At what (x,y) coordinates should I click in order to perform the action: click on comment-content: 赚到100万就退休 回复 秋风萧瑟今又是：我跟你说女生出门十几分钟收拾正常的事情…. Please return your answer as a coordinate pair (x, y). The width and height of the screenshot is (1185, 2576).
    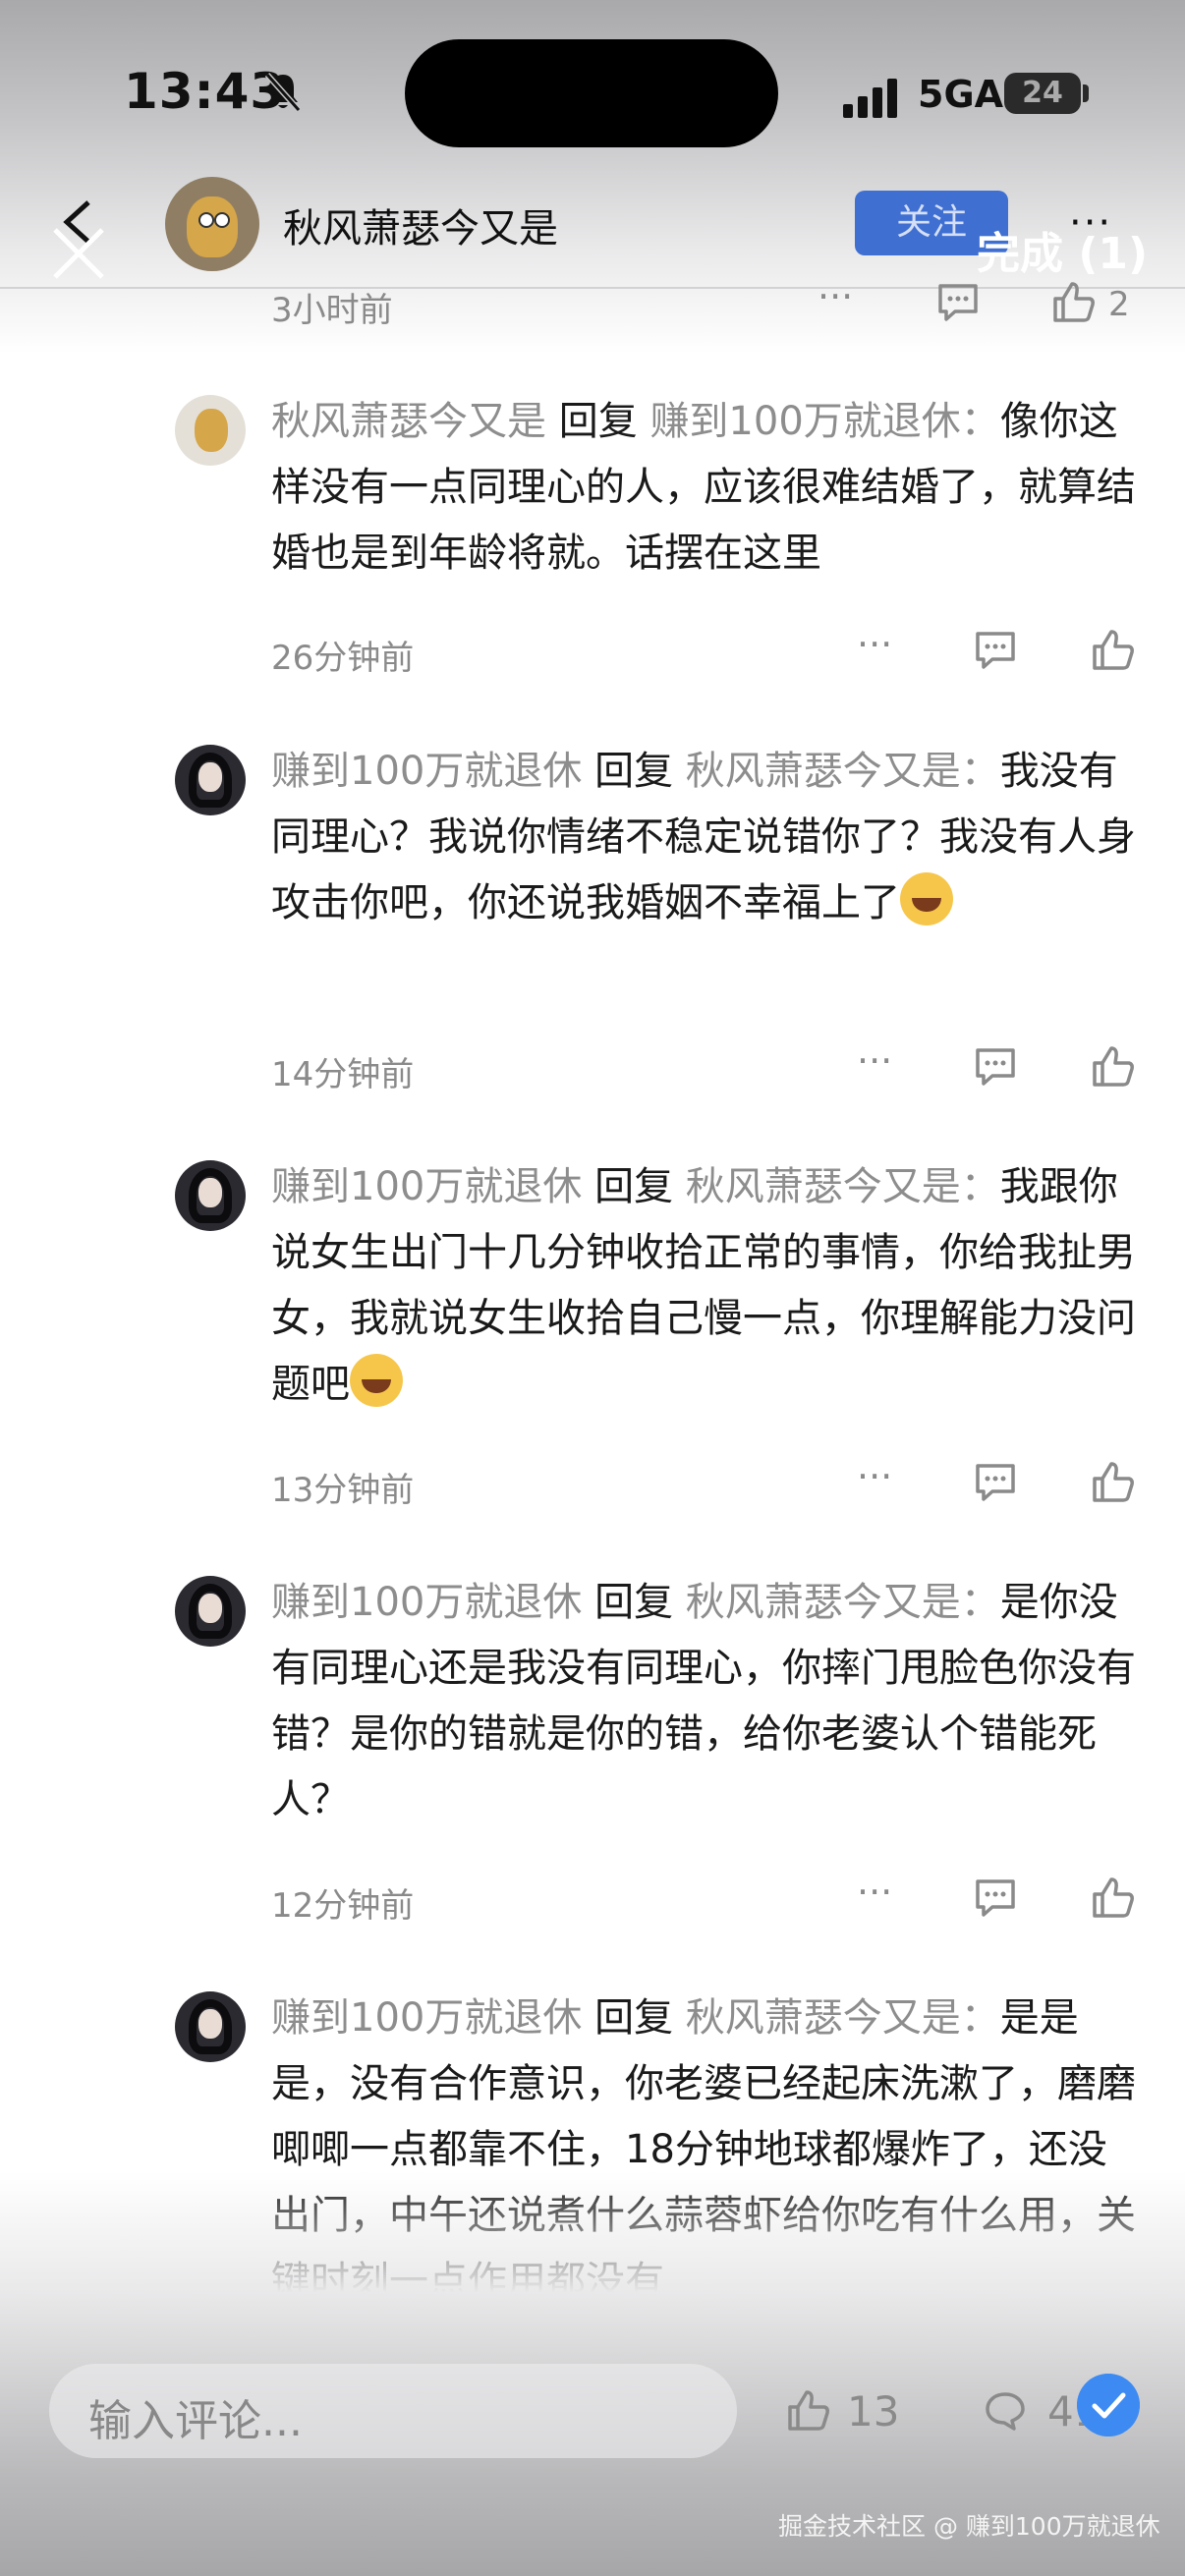
    Looking at the image, I should click on (703, 1285).